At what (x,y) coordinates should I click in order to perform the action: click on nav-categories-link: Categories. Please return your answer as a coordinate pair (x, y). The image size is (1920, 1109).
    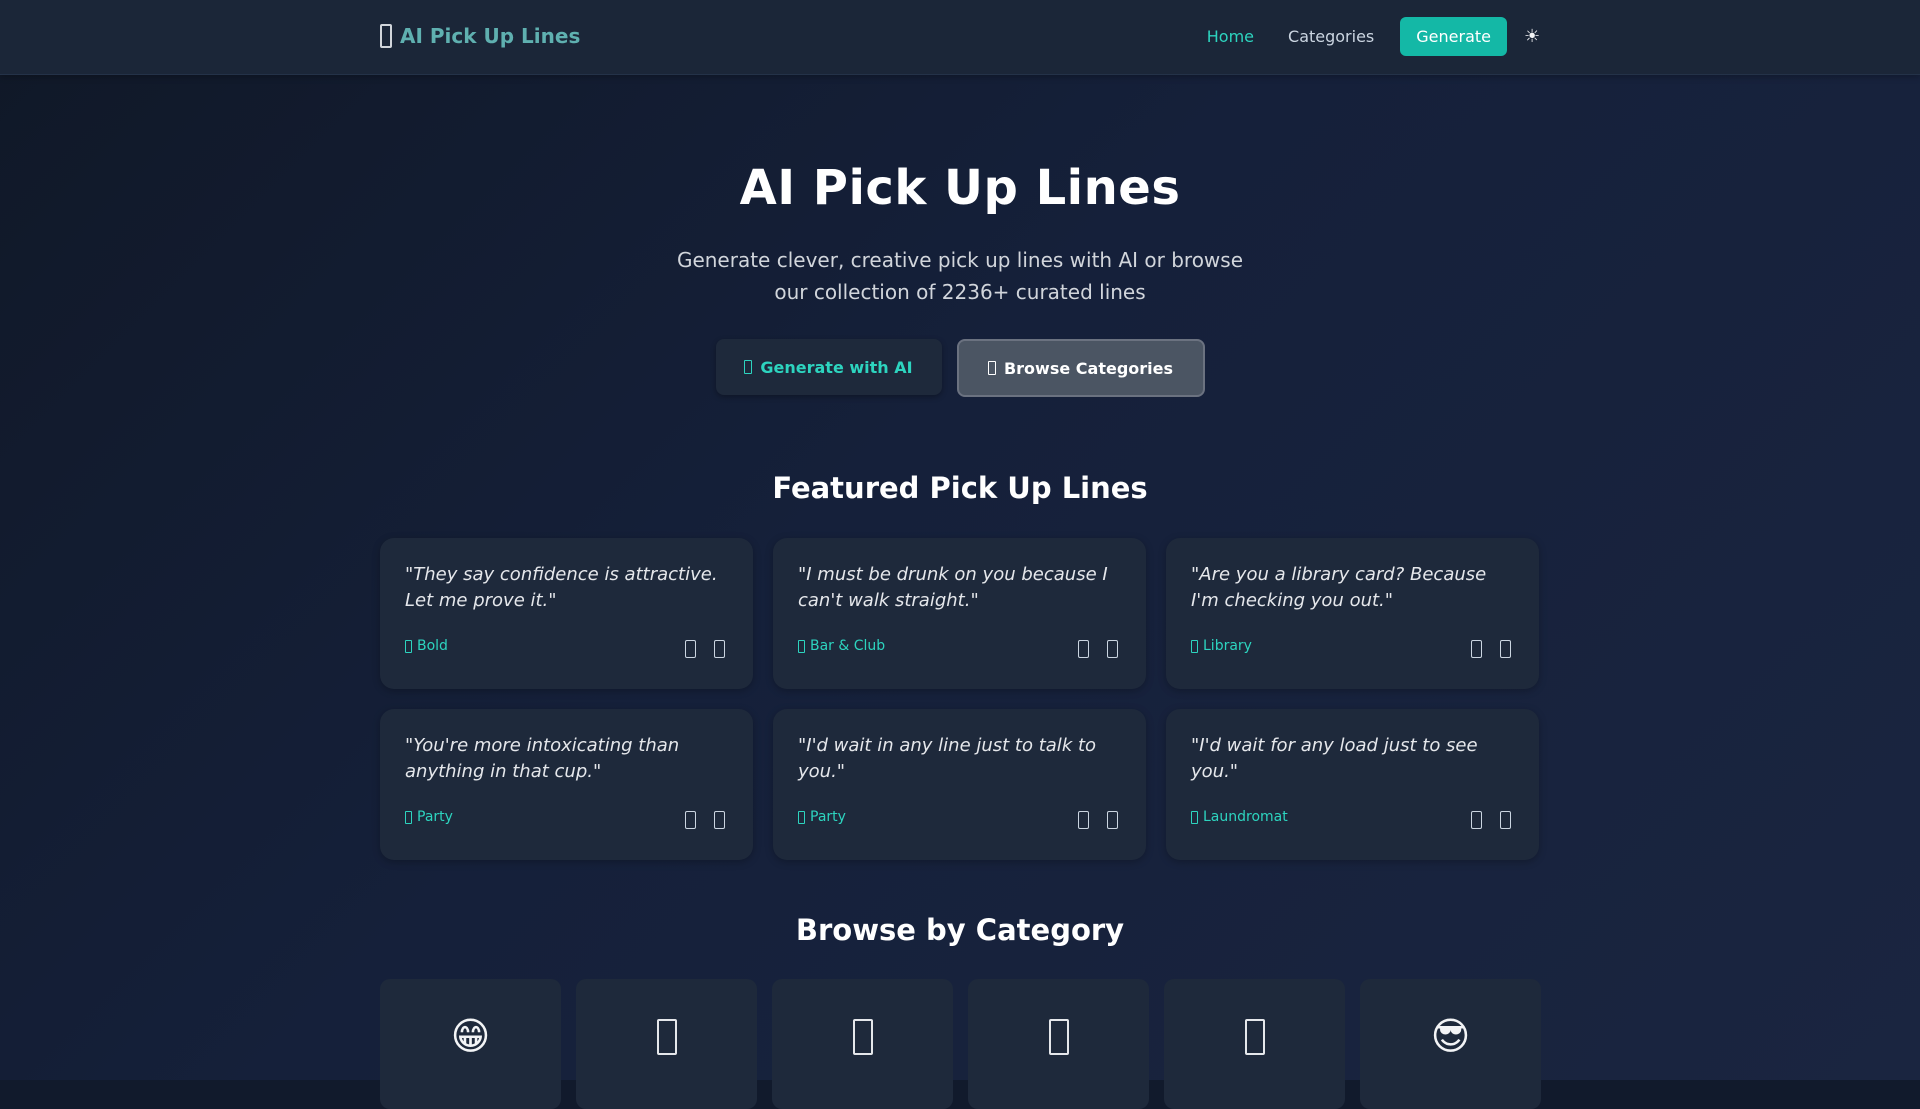
    Looking at the image, I should click on (1331, 36).